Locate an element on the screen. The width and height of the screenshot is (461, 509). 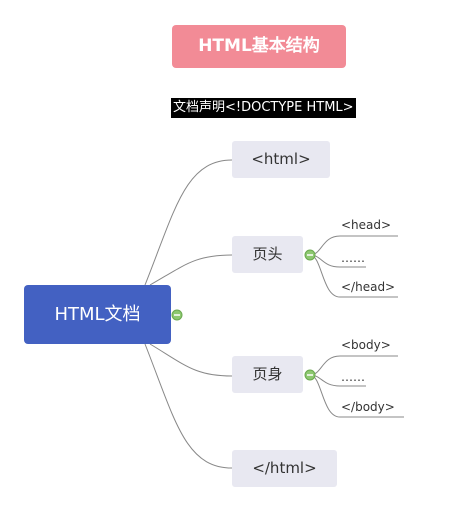
leaf-head-open: <head> is located at coordinates (366, 225).